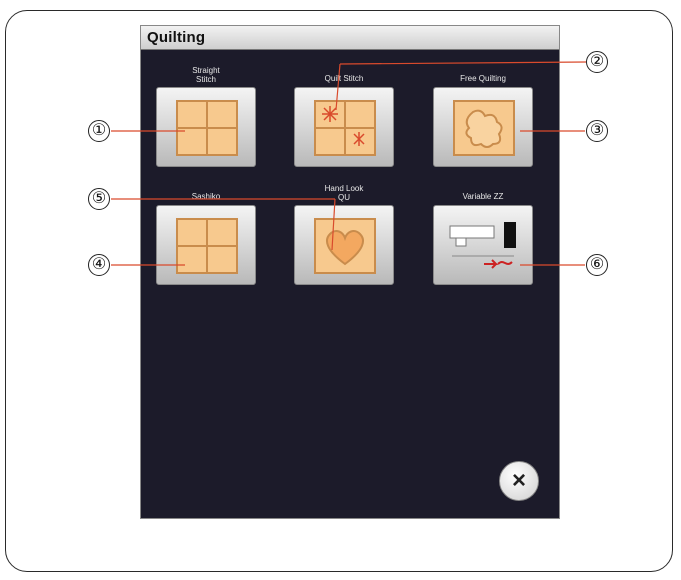 The height and width of the screenshot is (580, 681). What do you see at coordinates (99, 199) in the screenshot?
I see `callout-5: ⑤` at bounding box center [99, 199].